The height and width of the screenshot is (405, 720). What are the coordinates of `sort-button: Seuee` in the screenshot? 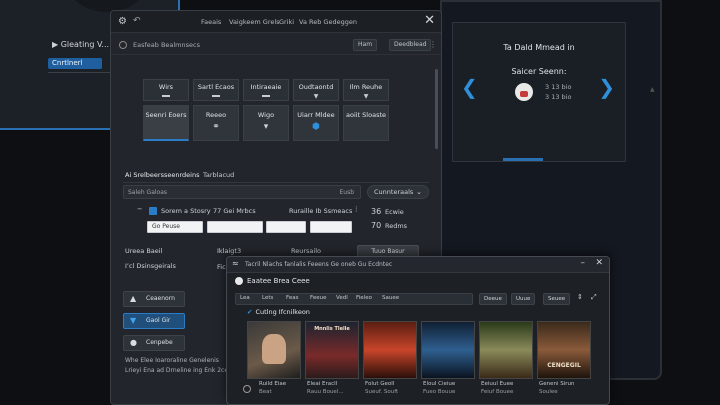 It's located at (557, 299).